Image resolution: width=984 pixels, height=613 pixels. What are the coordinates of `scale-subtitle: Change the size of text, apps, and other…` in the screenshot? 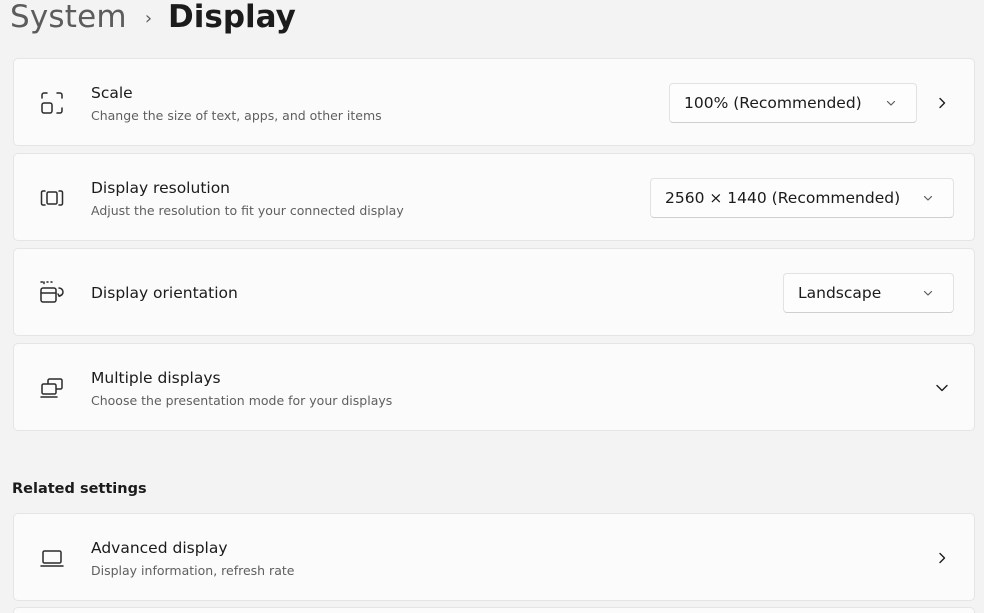 It's located at (236, 115).